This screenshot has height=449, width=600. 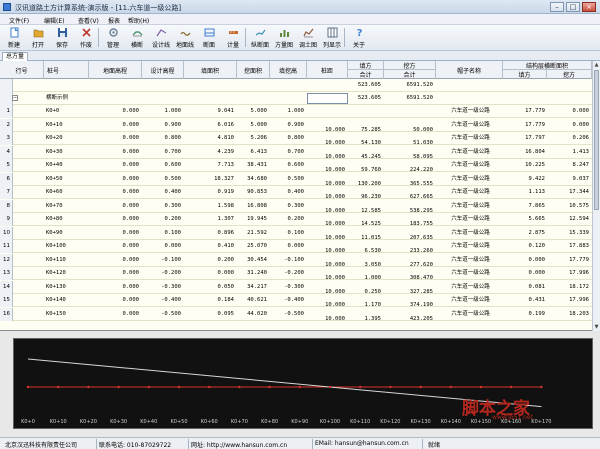 I want to click on header-structure-layer: 结构层横断面积 填方 挖方, so click(x=547, y=70).